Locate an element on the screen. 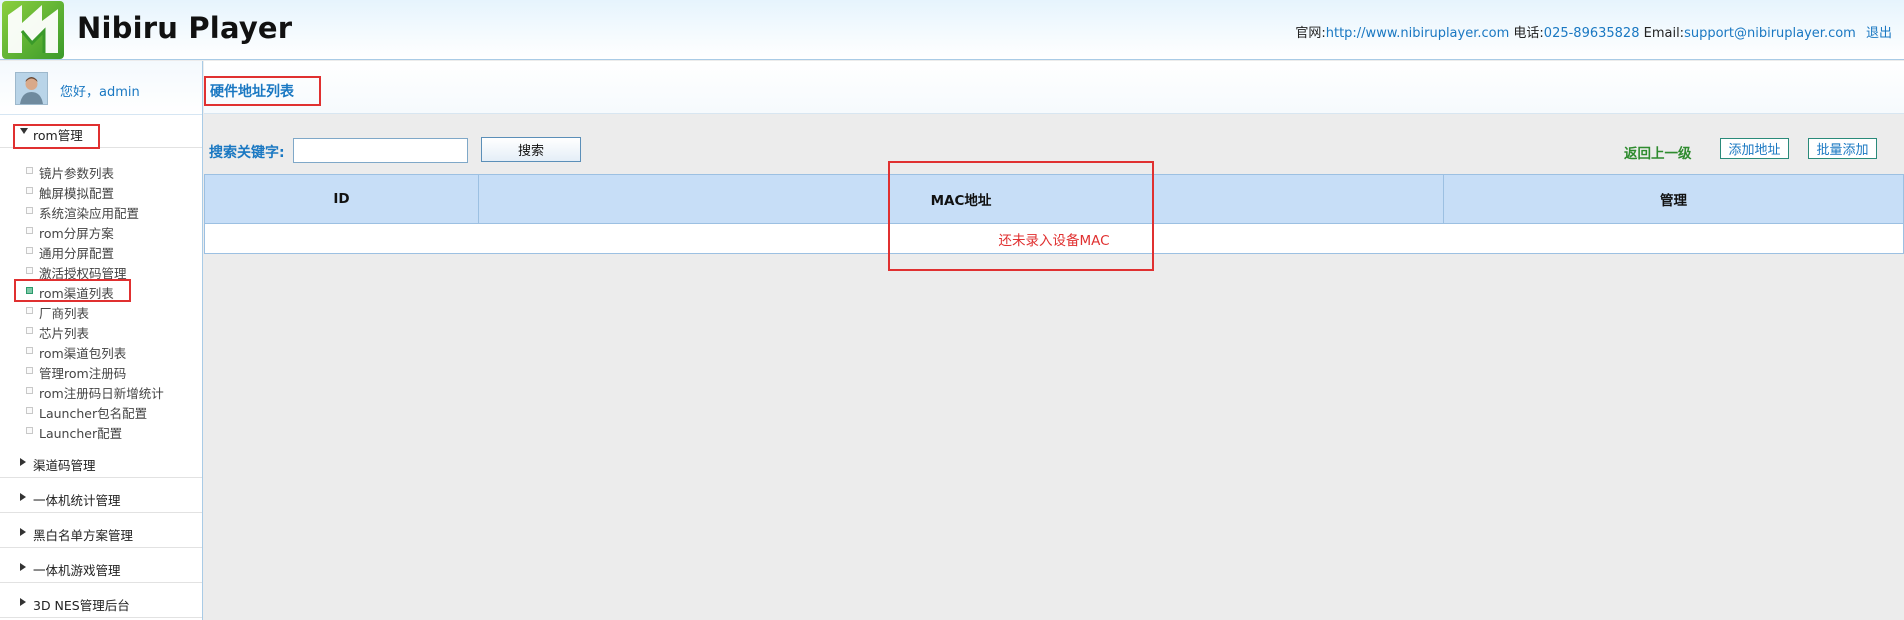  back-link: 返回上一级 is located at coordinates (1658, 152).